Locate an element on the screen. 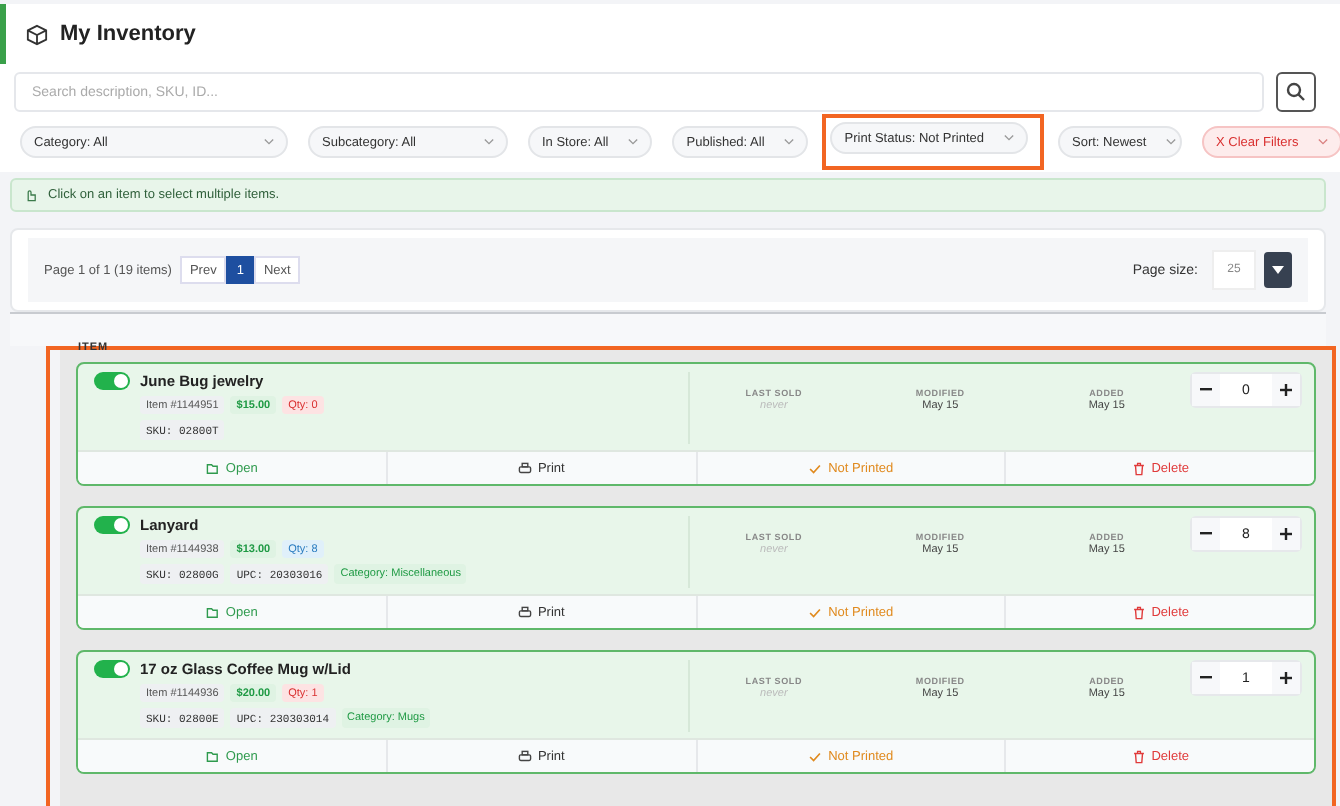  search-icon is located at coordinates (1296, 92).